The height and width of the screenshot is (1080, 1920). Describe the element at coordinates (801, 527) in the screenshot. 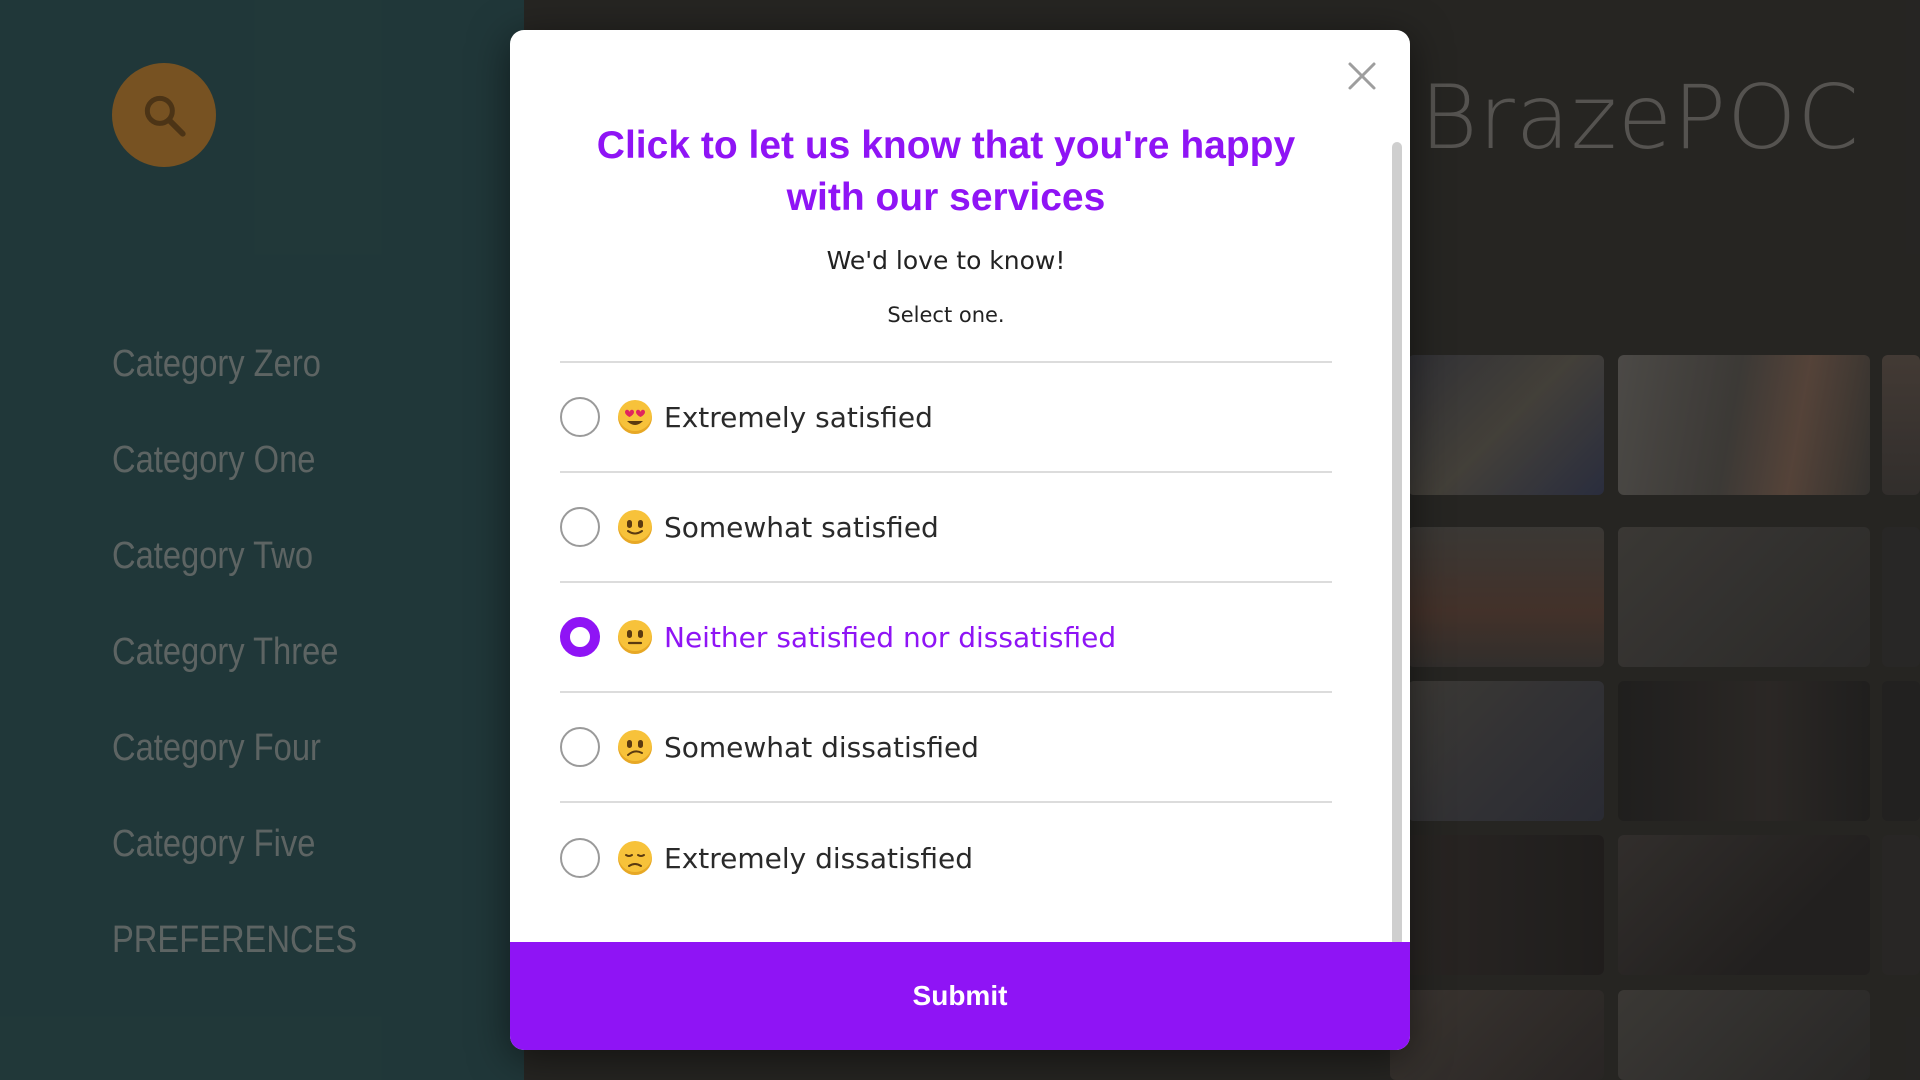

I see `option-label: Somewhat satisfied` at that location.